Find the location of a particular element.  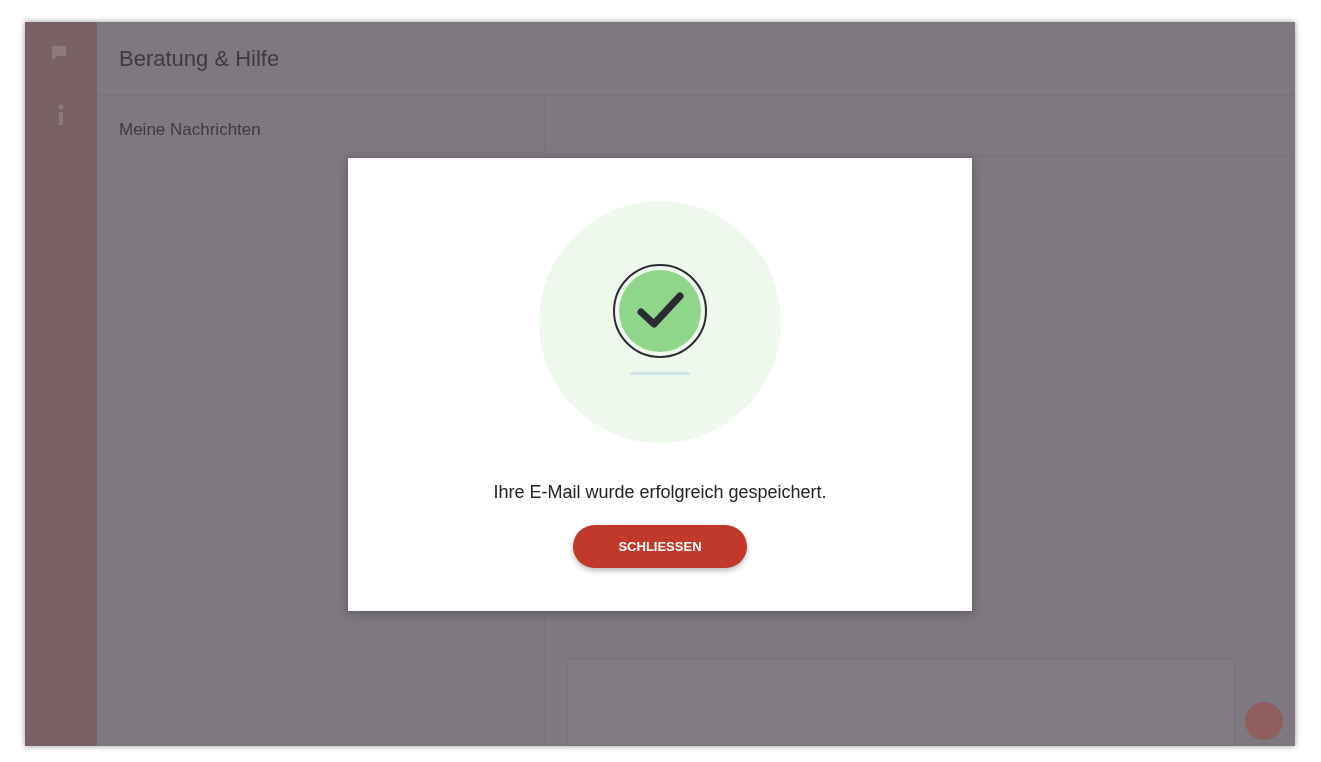

page-title: Beratung & Hilfe is located at coordinates (199, 58).